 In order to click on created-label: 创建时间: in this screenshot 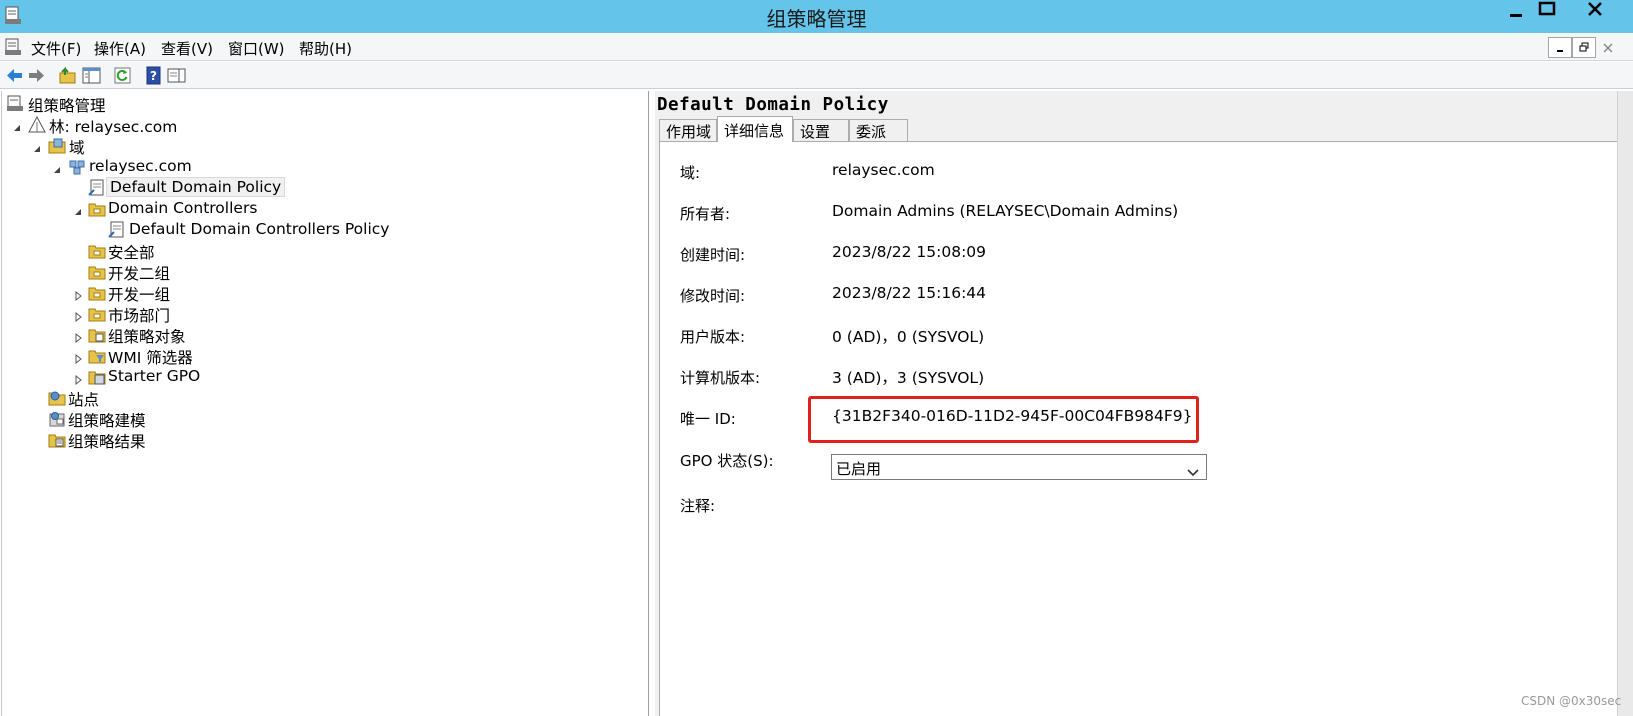, I will do `click(713, 255)`.